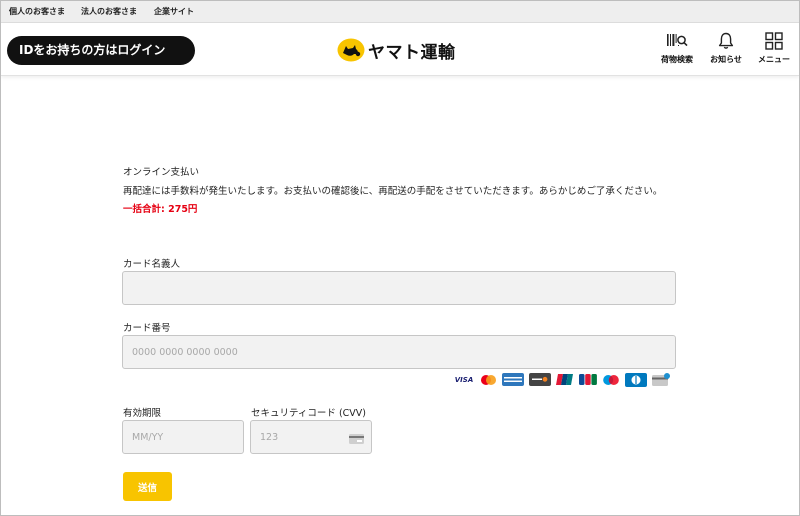 Image resolution: width=800 pixels, height=516 pixels. I want to click on discover-icon, so click(540, 379).